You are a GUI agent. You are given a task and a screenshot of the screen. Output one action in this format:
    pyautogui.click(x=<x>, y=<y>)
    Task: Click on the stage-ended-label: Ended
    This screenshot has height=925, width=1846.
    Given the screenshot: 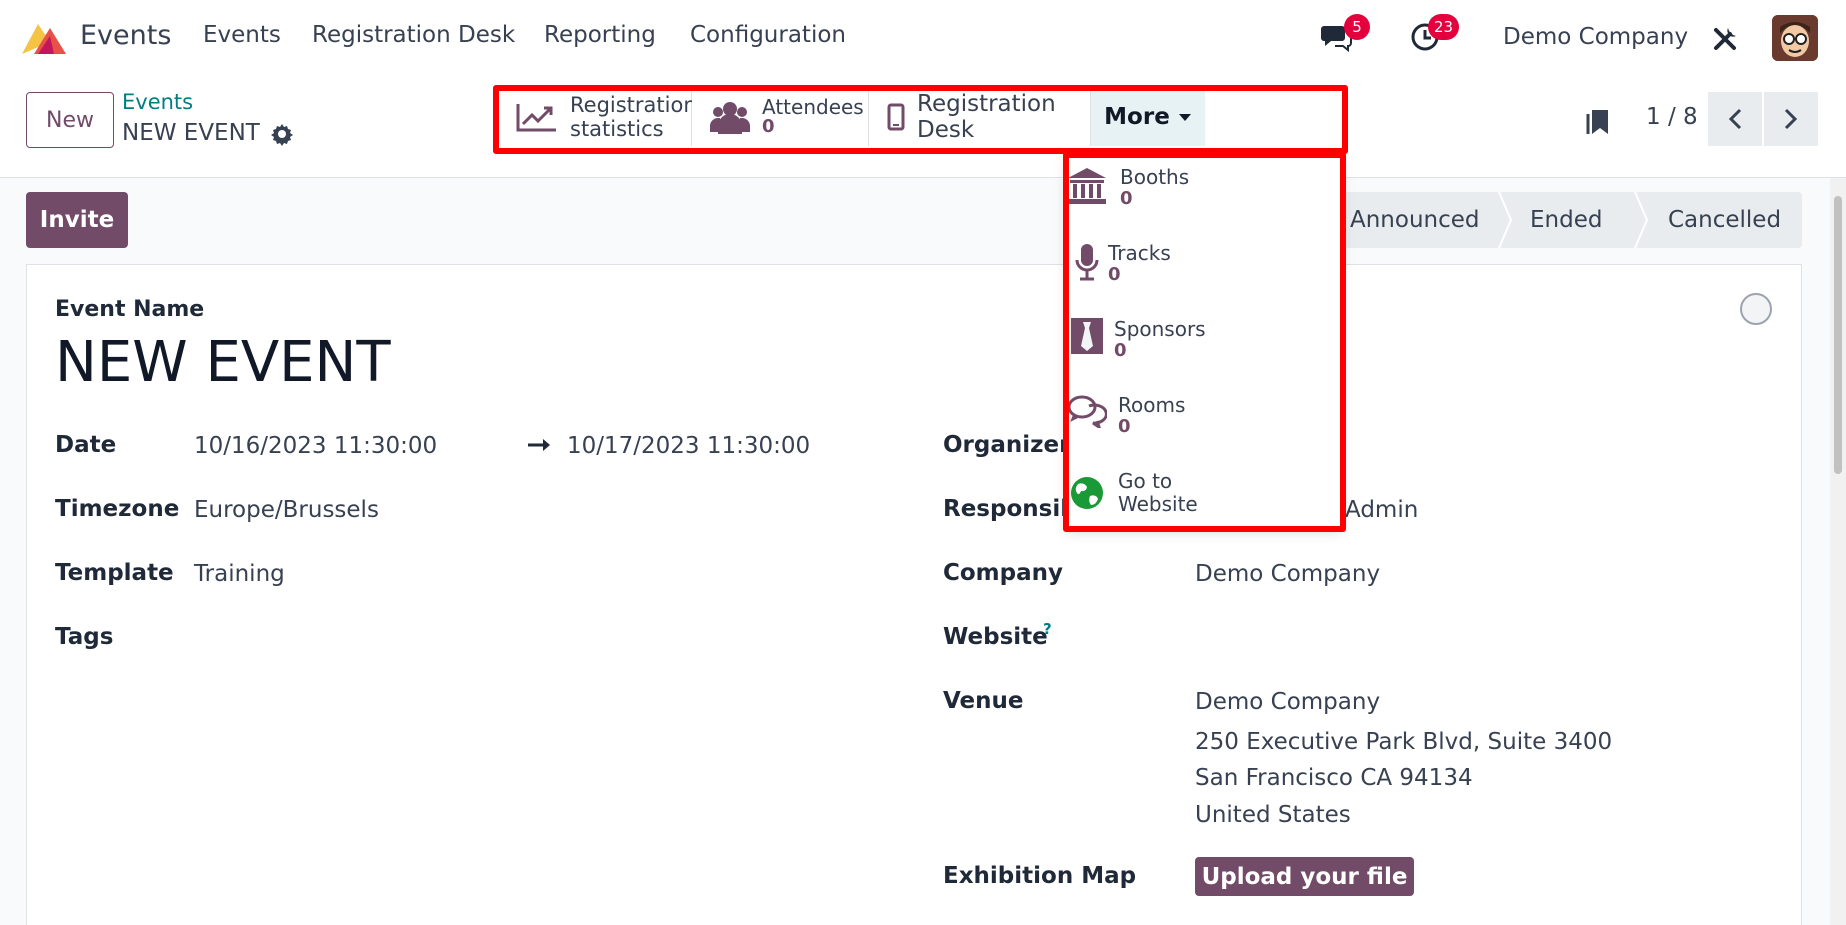 What is the action you would take?
    pyautogui.click(x=1566, y=220)
    